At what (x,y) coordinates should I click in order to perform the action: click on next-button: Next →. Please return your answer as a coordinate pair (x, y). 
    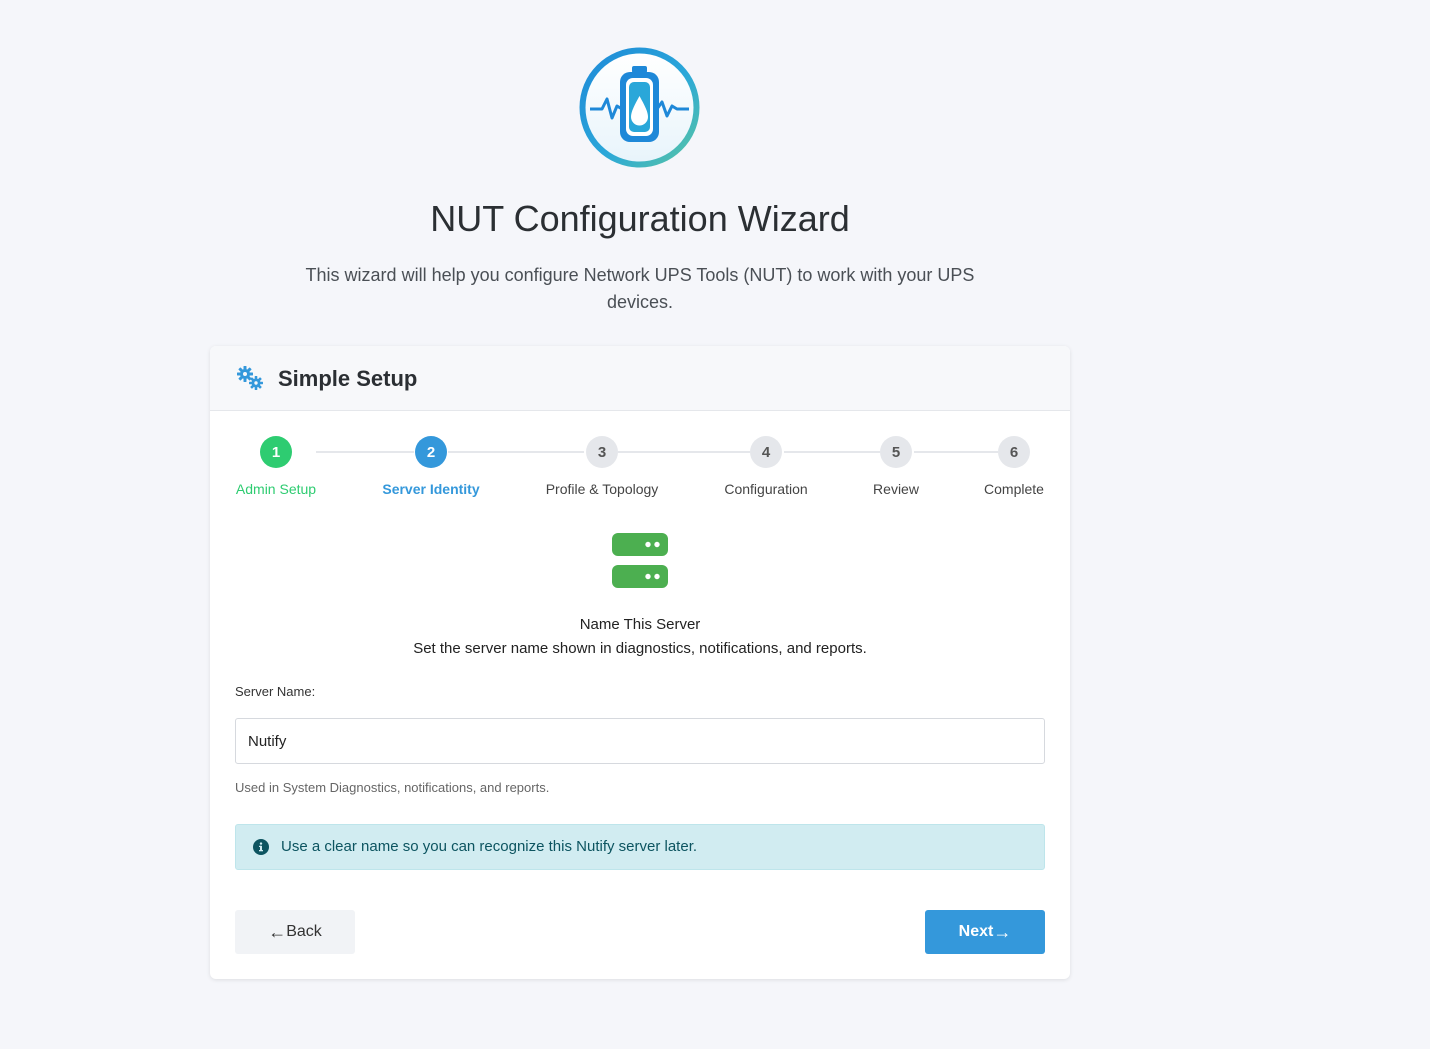
    Looking at the image, I should click on (985, 932).